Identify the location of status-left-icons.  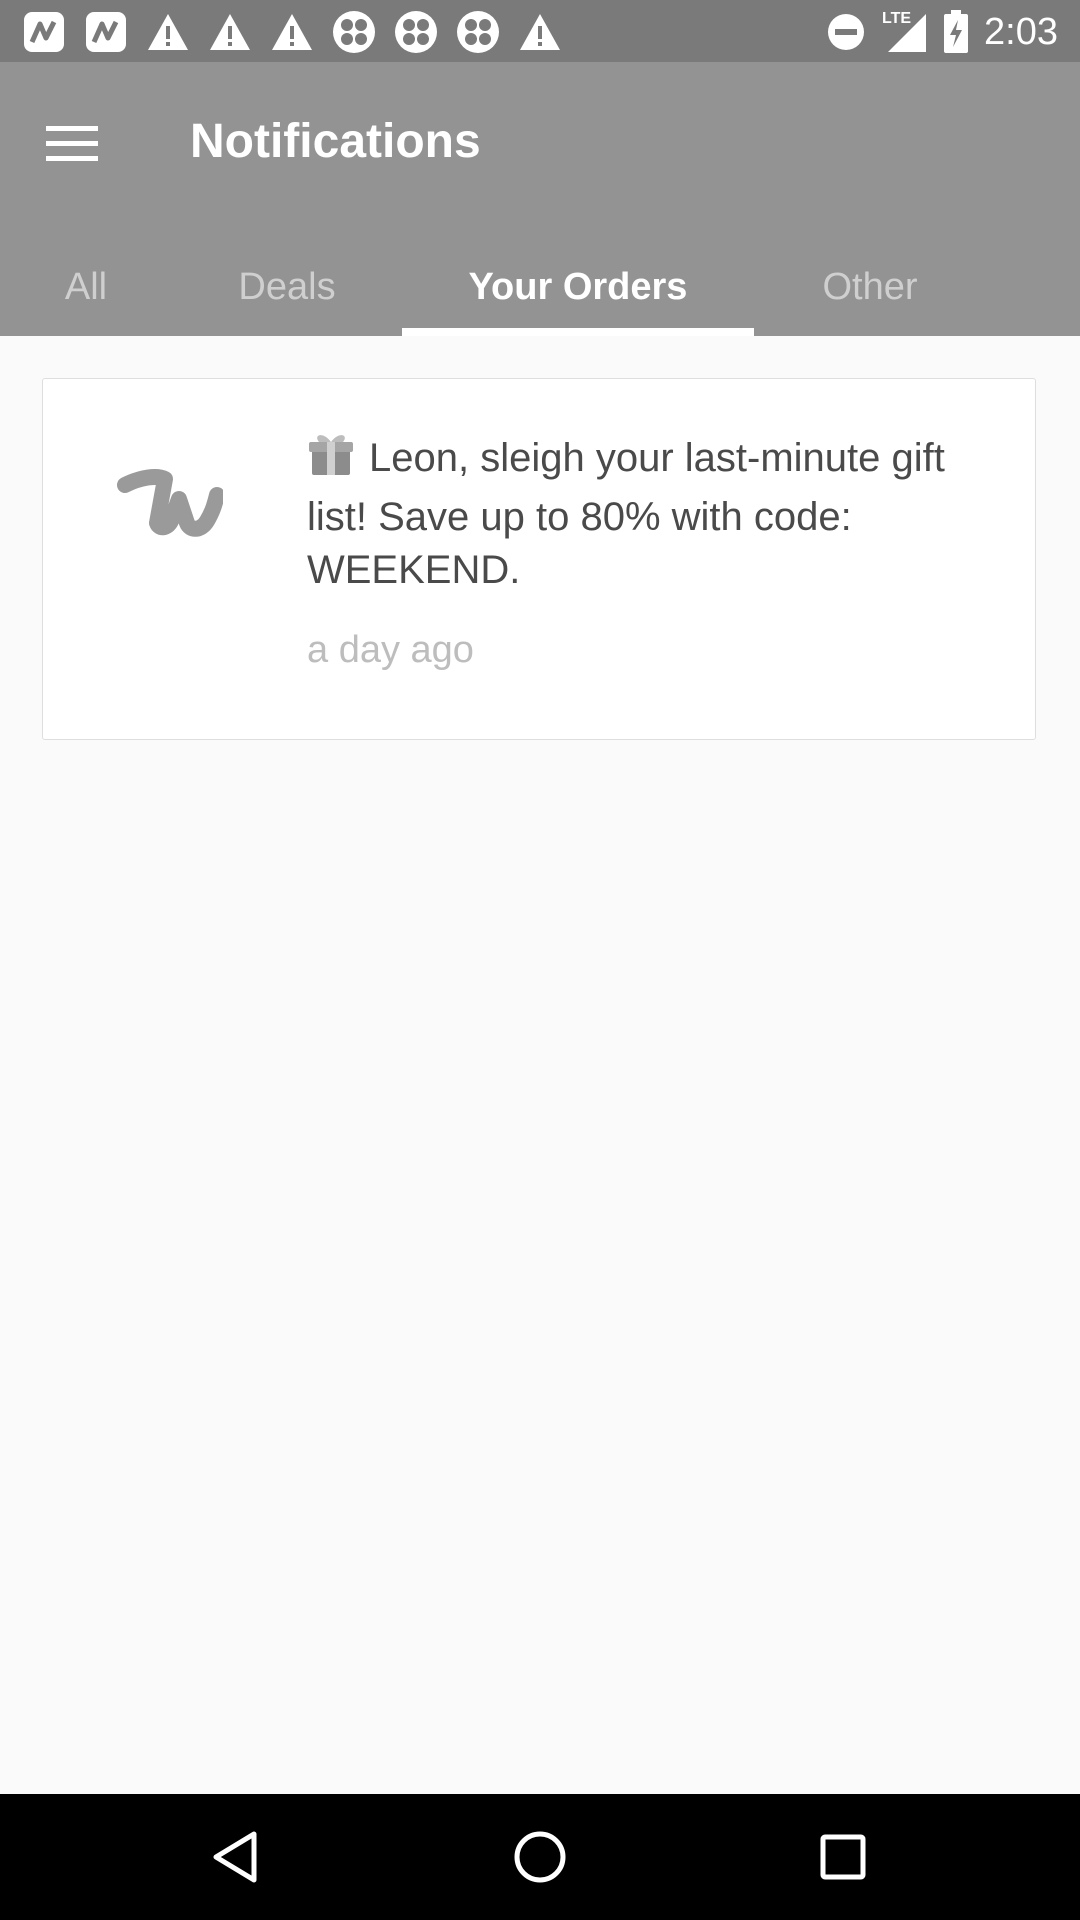
(292, 32).